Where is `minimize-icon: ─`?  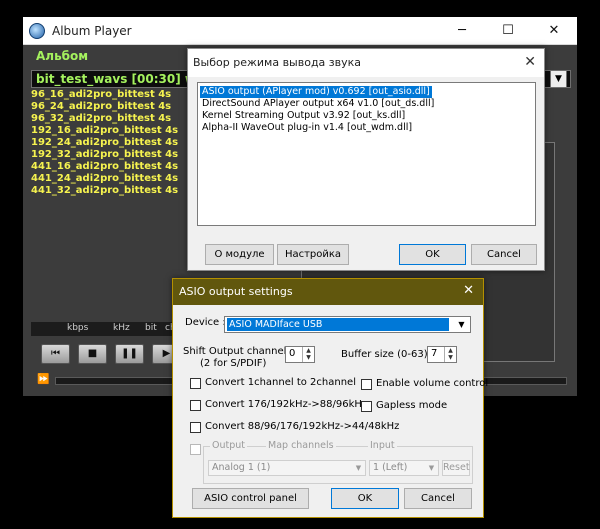 minimize-icon: ─ is located at coordinates (462, 31).